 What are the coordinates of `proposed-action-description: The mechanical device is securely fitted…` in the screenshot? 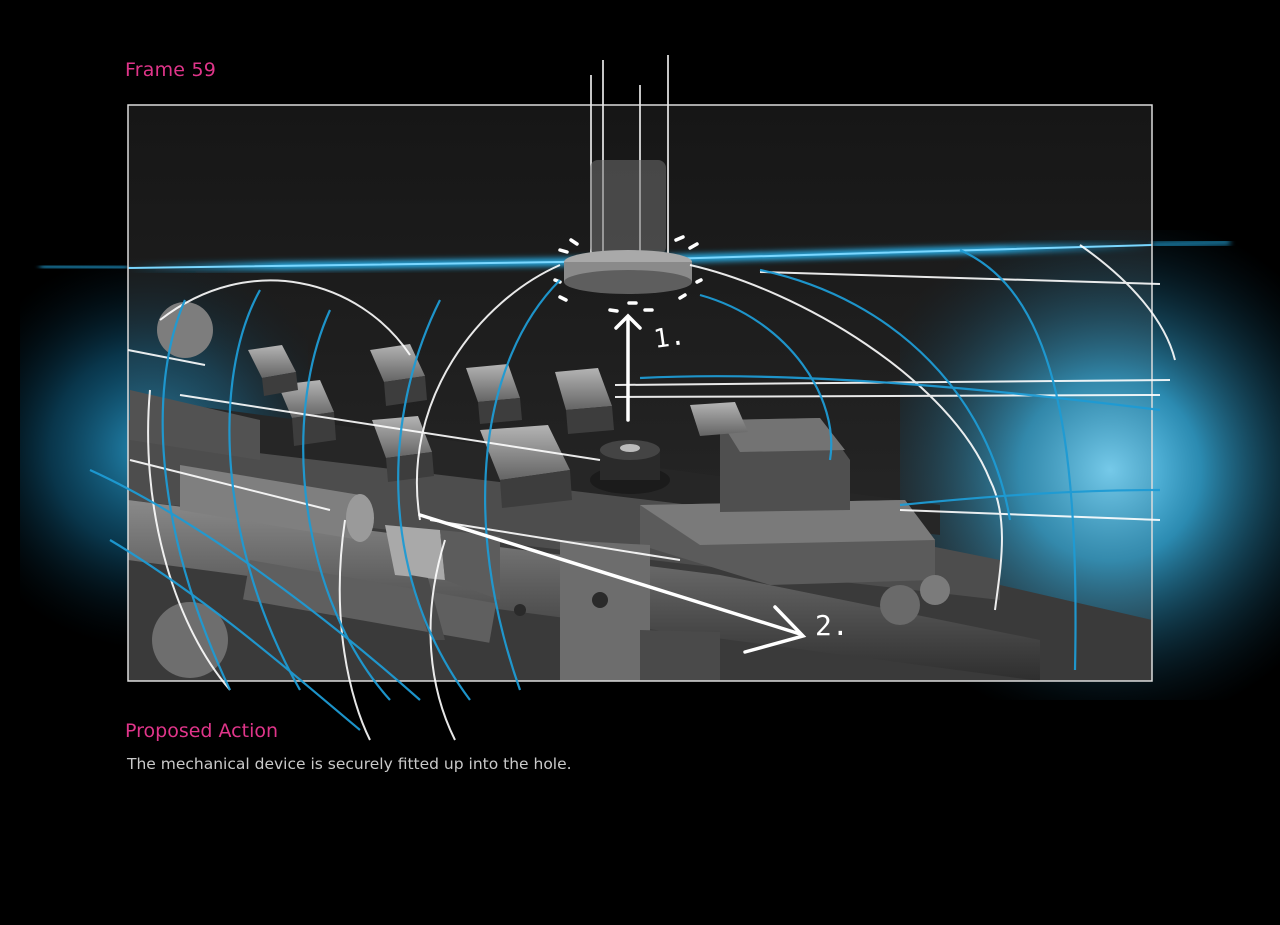 It's located at (349, 764).